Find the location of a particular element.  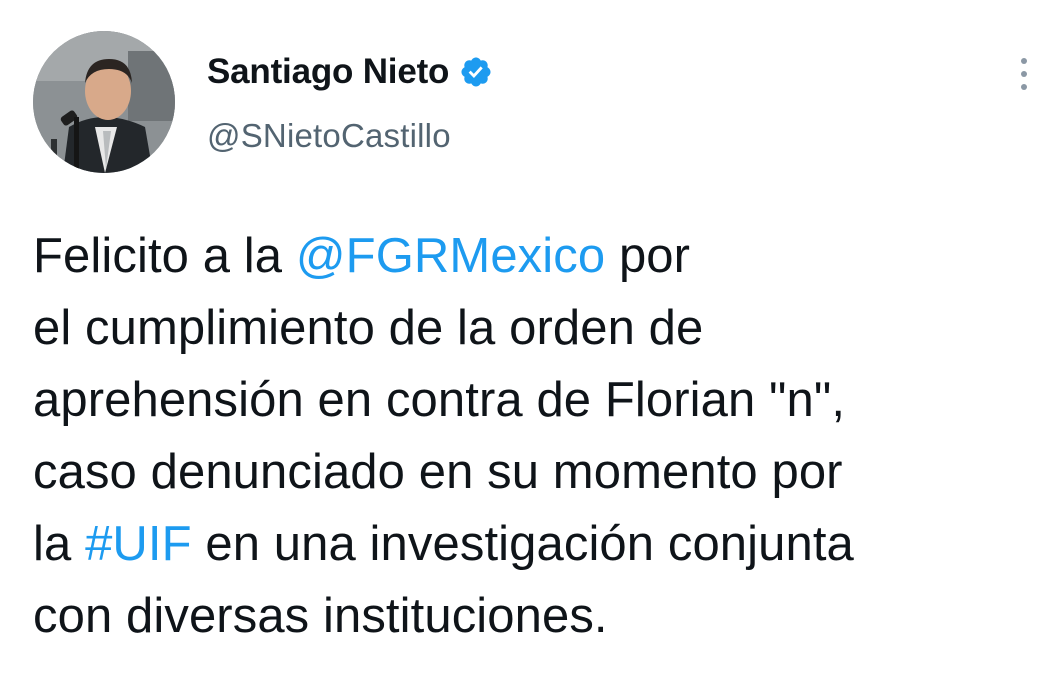

more-vertical-icon is located at coordinates (1024, 74).